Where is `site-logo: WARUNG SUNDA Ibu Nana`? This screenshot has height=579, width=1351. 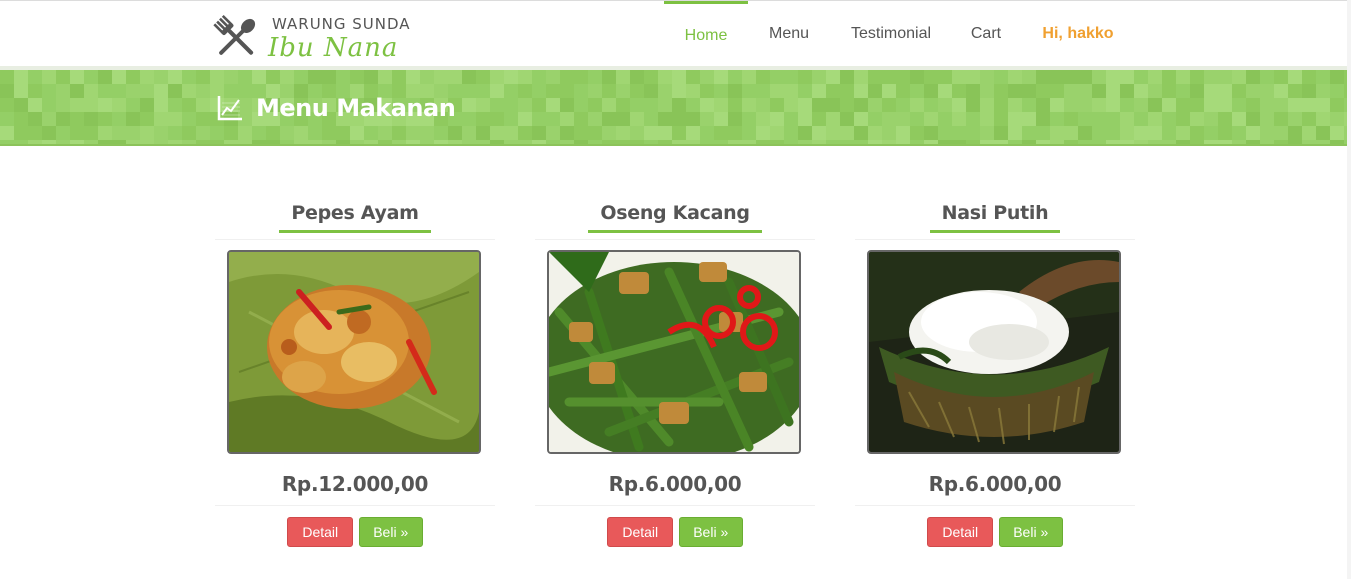 site-logo: WARUNG SUNDA Ibu Nana is located at coordinates (315, 39).